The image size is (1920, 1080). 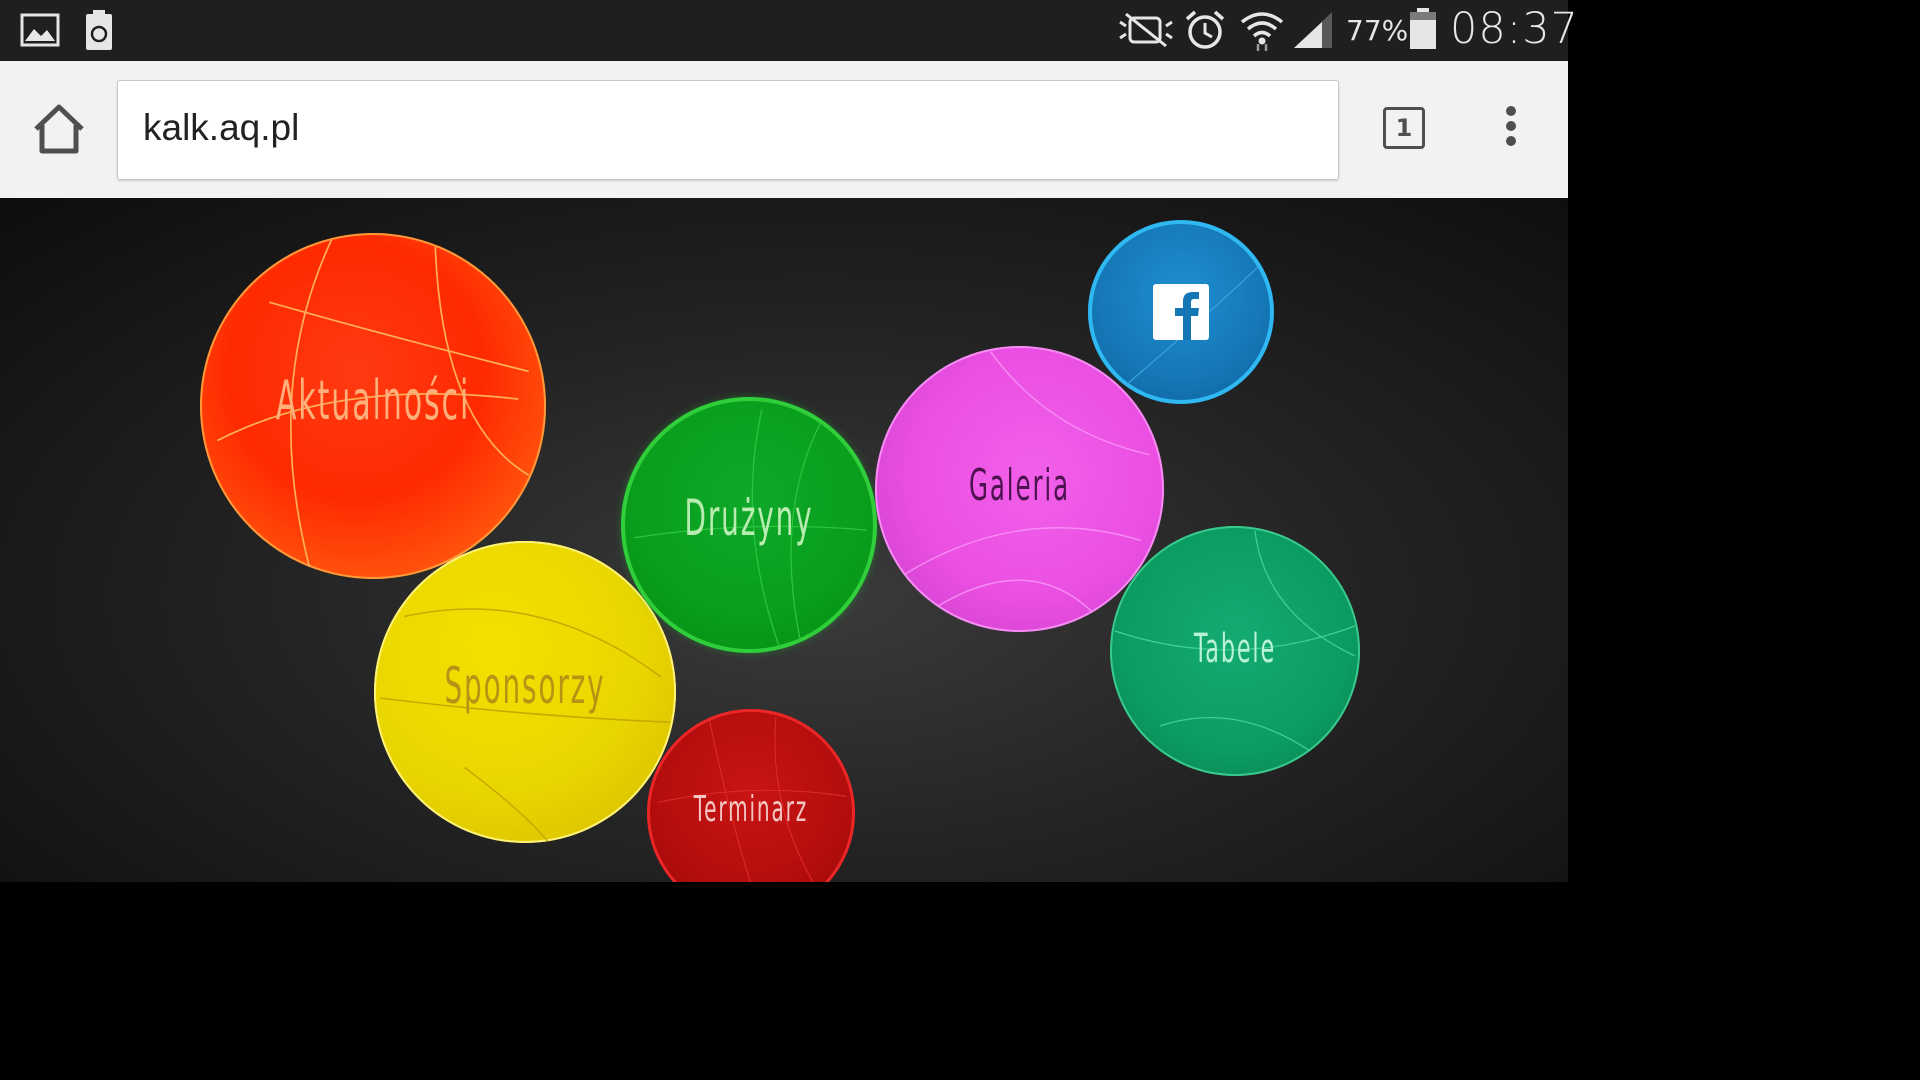 What do you see at coordinates (1019, 485) in the screenshot?
I see `menu-label-galeria: Galeria` at bounding box center [1019, 485].